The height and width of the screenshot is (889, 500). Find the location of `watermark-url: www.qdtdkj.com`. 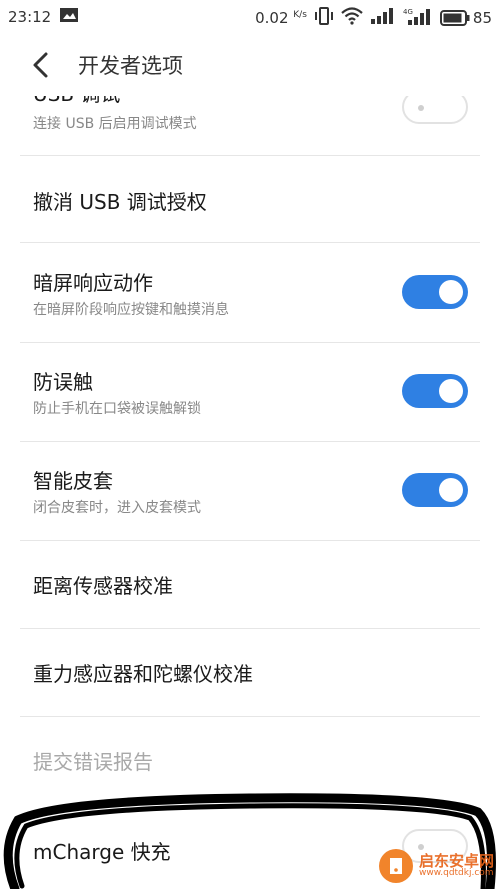

watermark-url: www.qdtdkj.com is located at coordinates (456, 873).